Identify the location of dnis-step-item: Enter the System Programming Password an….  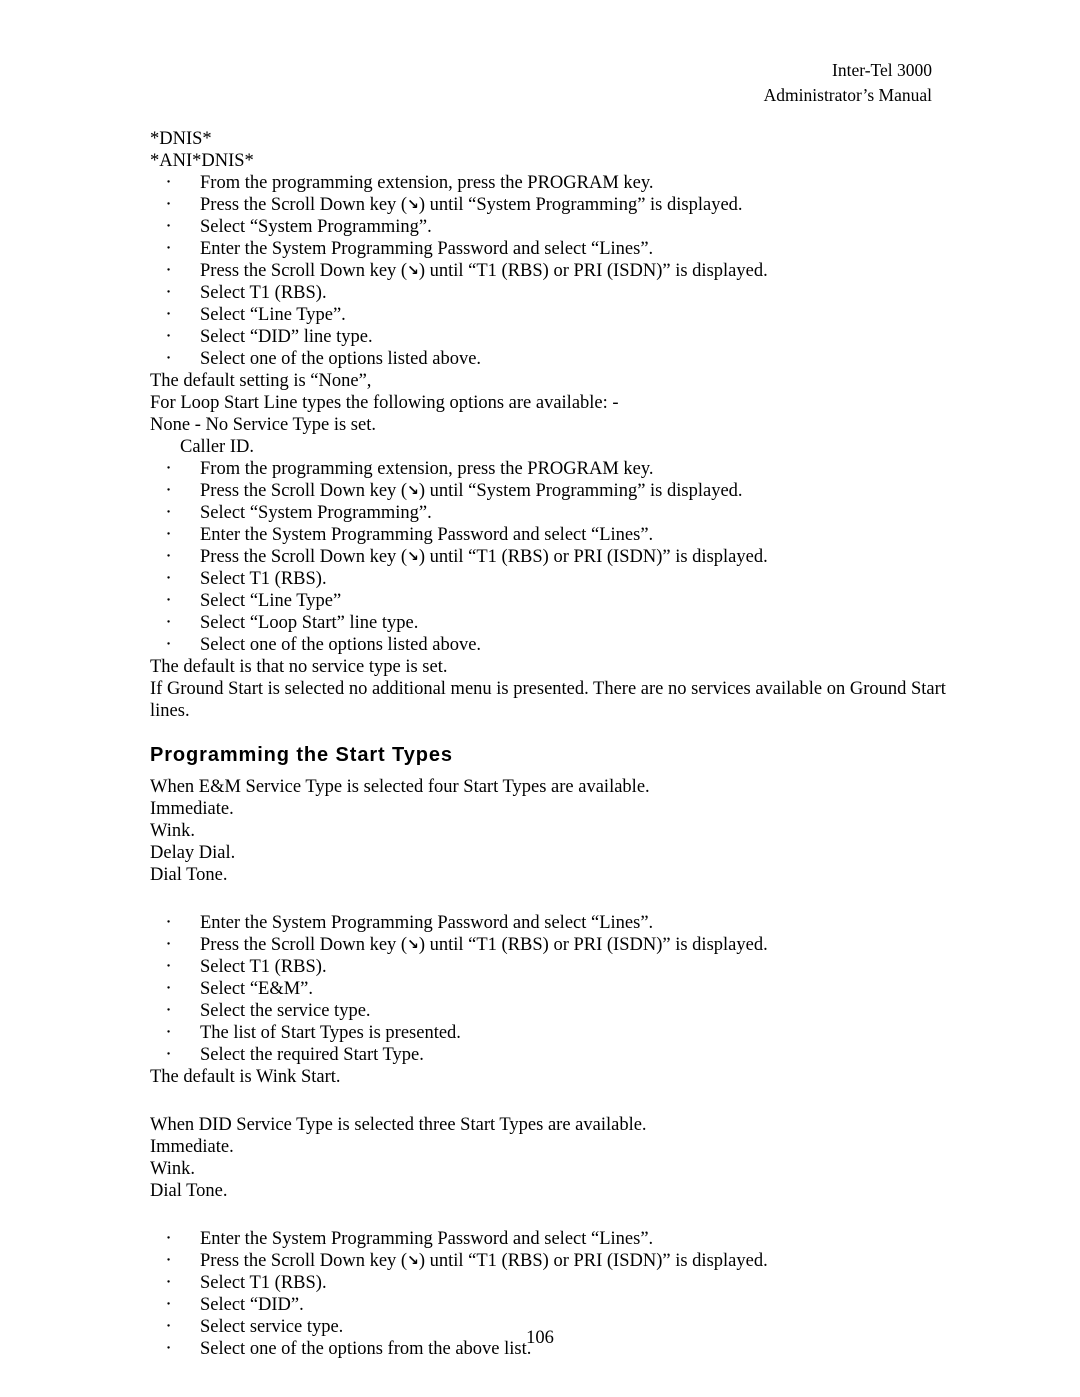
(565, 249).